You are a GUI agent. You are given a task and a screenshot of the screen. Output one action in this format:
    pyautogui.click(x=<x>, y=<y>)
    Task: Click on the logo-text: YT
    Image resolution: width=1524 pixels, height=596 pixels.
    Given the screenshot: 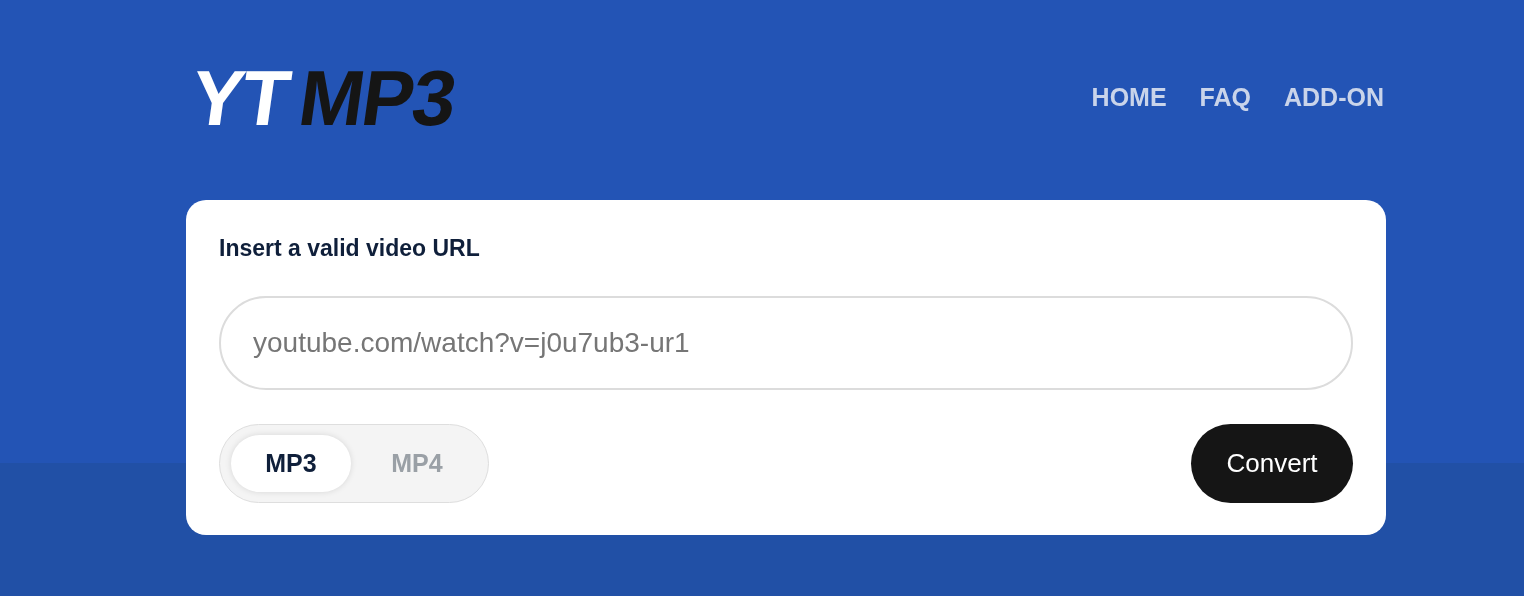 What is the action you would take?
    pyautogui.click(x=239, y=98)
    